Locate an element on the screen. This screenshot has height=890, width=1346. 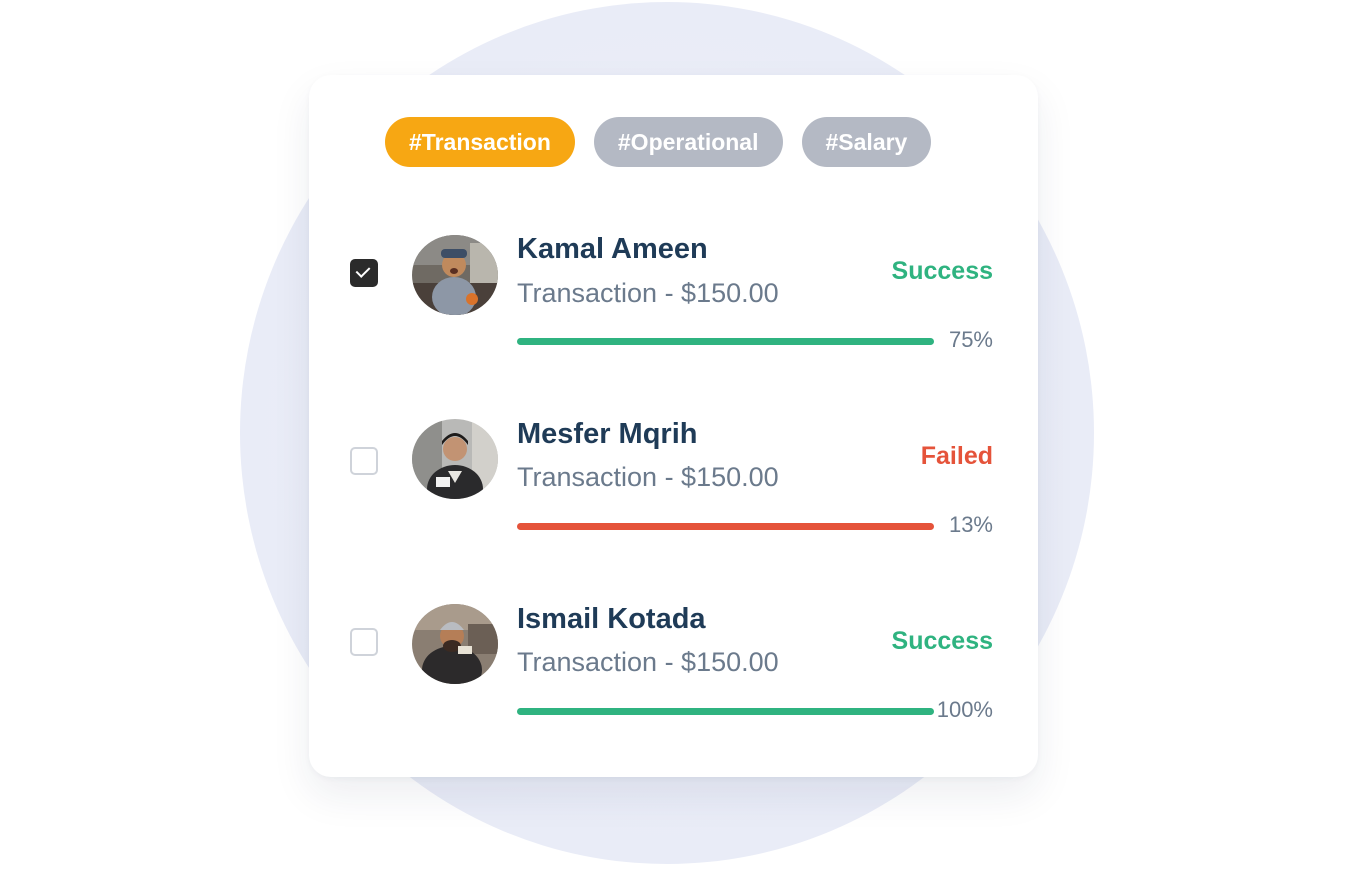
progress-label: 100% is located at coordinates (964, 709).